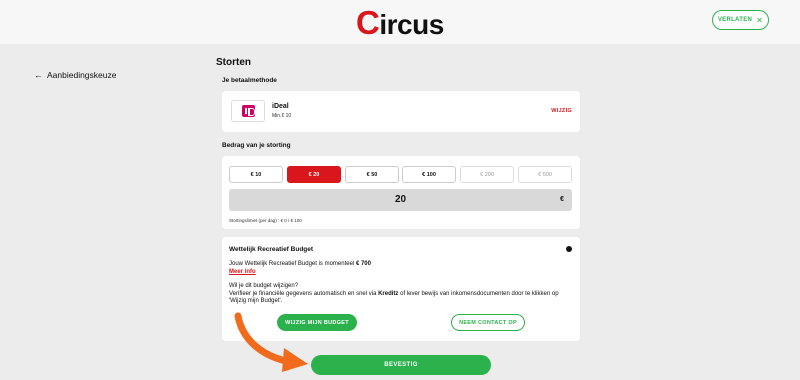 Image resolution: width=800 pixels, height=380 pixels. Describe the element at coordinates (271, 342) in the screenshot. I see `orange-arrow-icon` at that location.